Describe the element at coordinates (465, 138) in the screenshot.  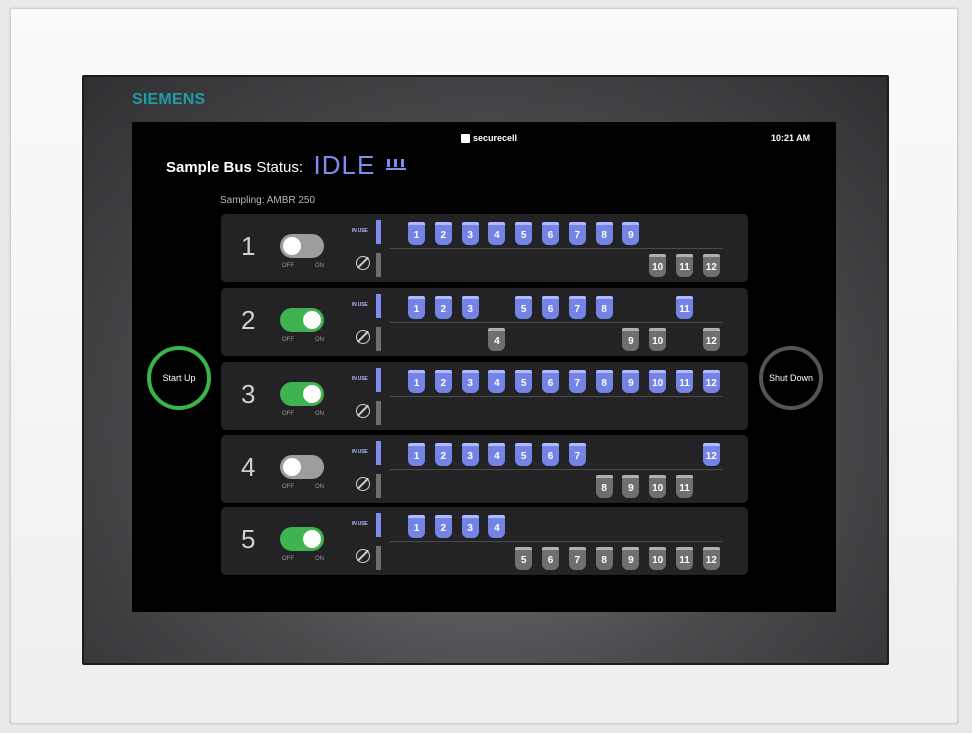
I see `securecell-mark-icon` at that location.